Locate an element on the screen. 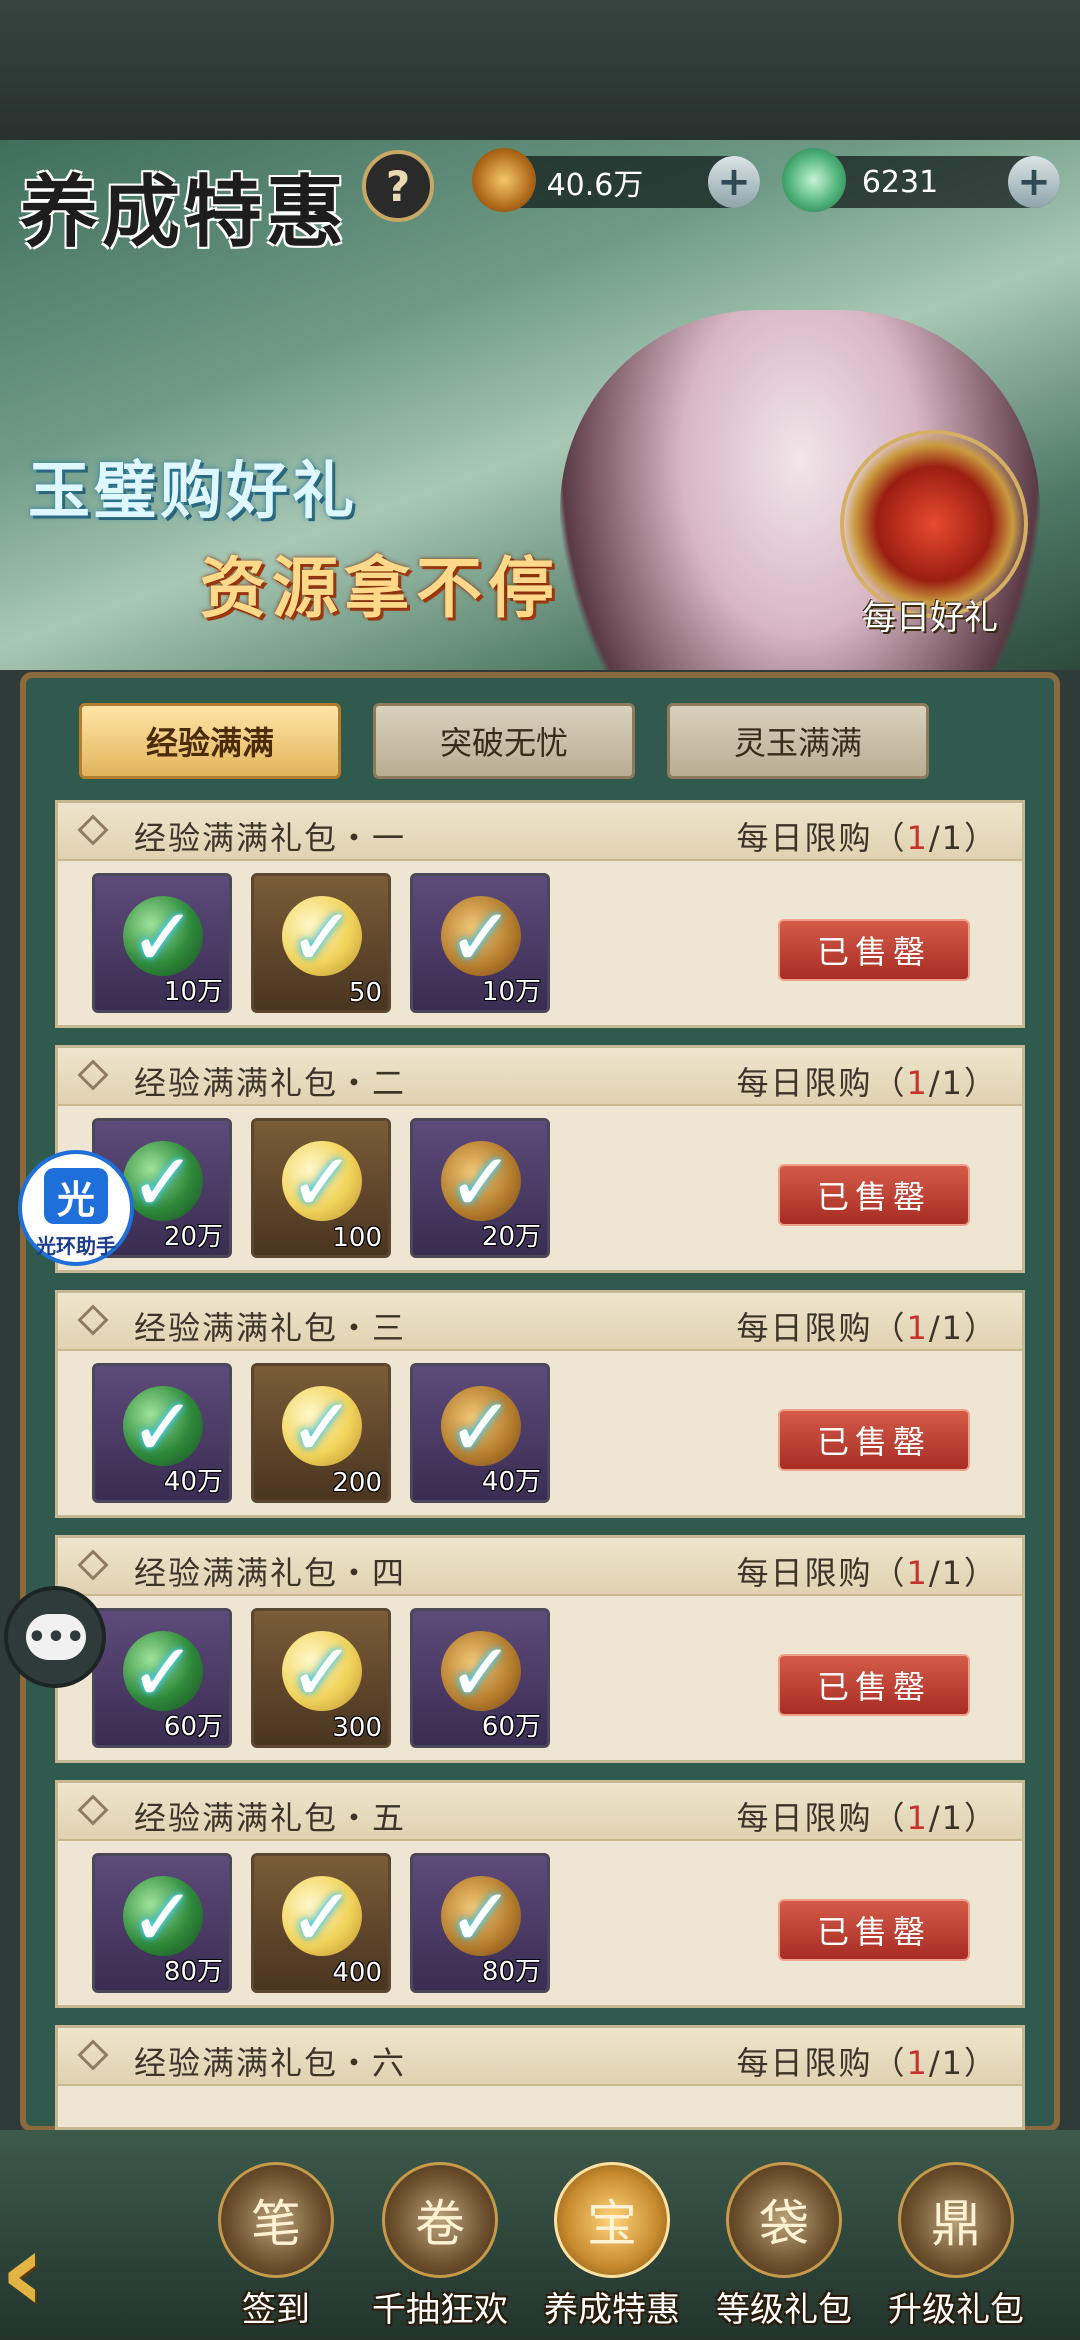  nav-sign-in: 笔 签到 is located at coordinates (276, 2251).